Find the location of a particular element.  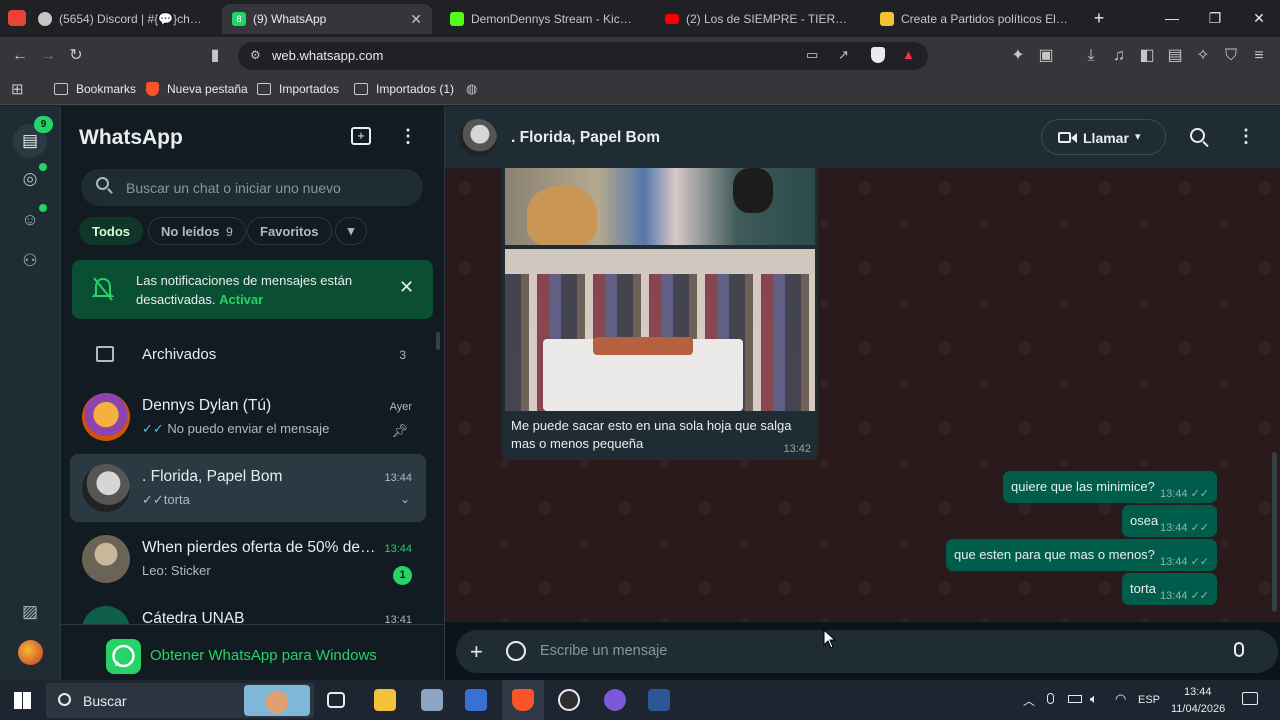

clock-date: 11/04/2026 is located at coordinates (1198, 709).